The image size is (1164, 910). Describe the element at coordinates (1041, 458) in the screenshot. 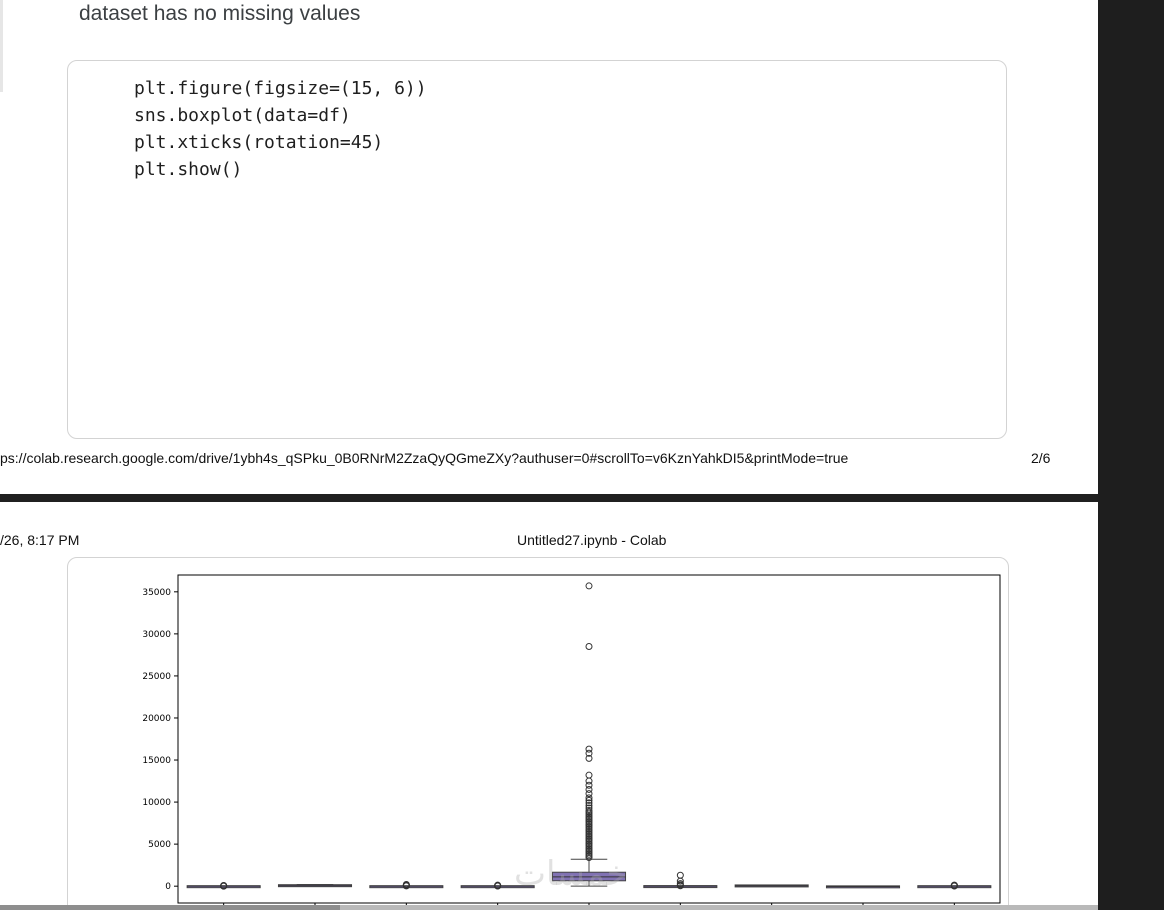

I see `footer-page-number: 2/6` at that location.